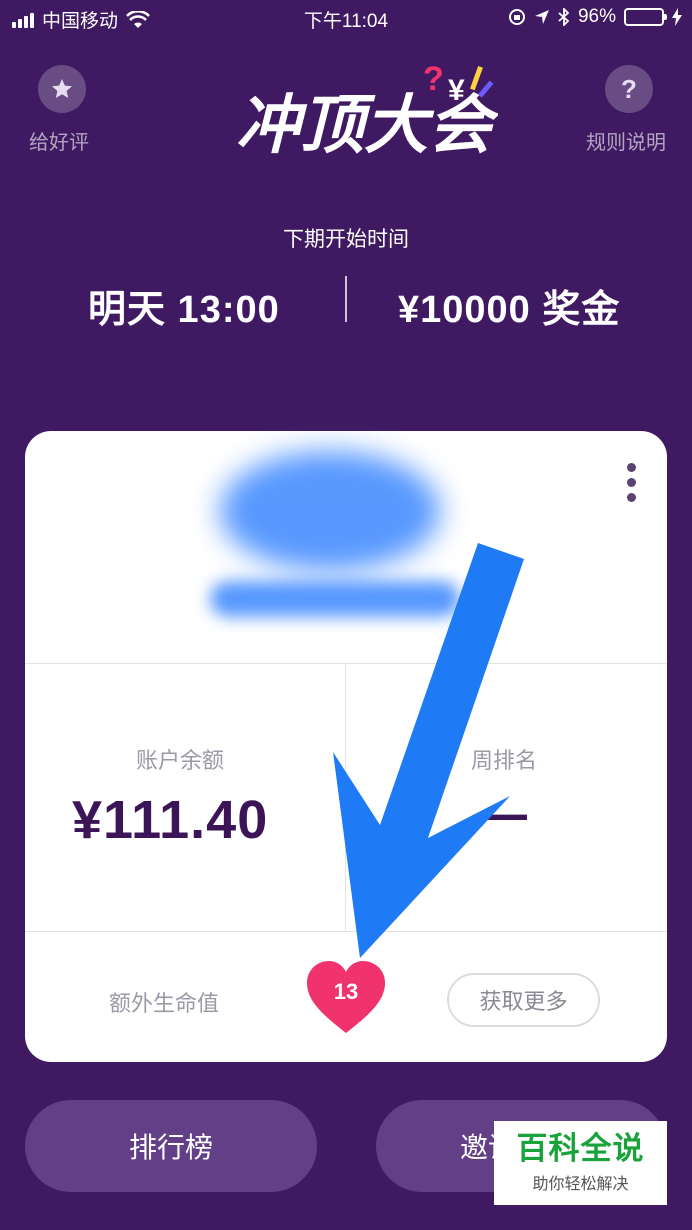 The height and width of the screenshot is (1230, 692). Describe the element at coordinates (184, 310) in the screenshot. I see `next-game-time: 明天 13:00` at that location.